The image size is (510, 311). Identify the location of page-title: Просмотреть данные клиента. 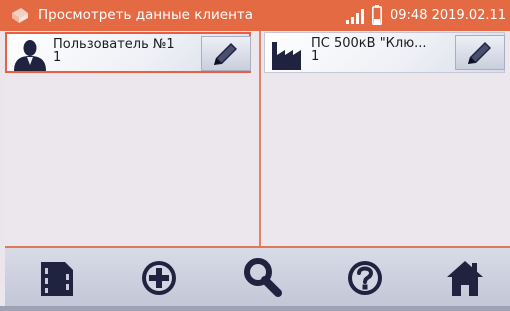
(146, 15).